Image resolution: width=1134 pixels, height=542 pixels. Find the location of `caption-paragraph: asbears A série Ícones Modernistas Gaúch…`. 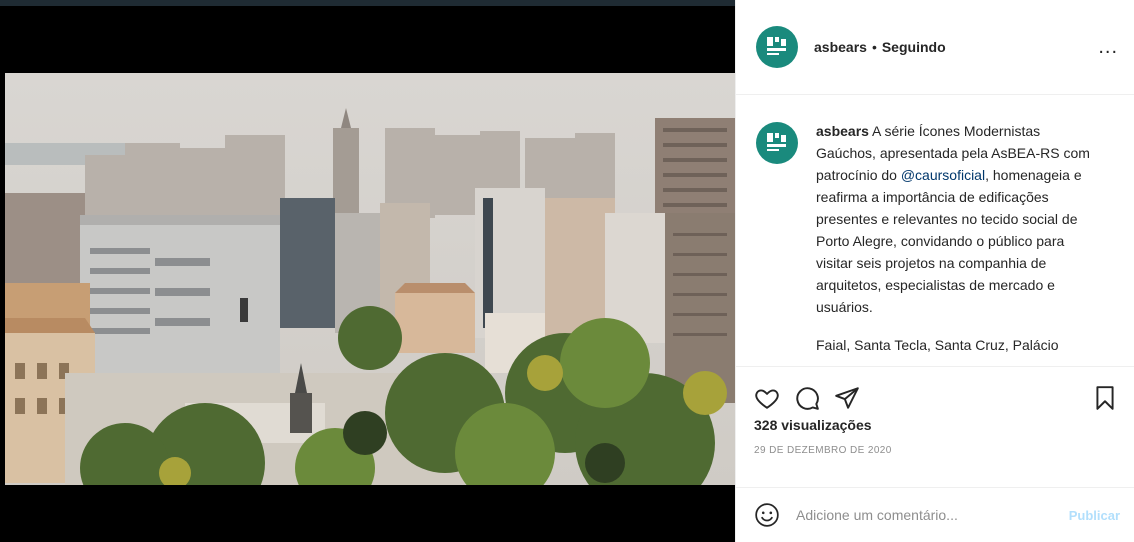

caption-paragraph: asbears A série Ícones Modernistas Gaúch… is located at coordinates (956, 219).